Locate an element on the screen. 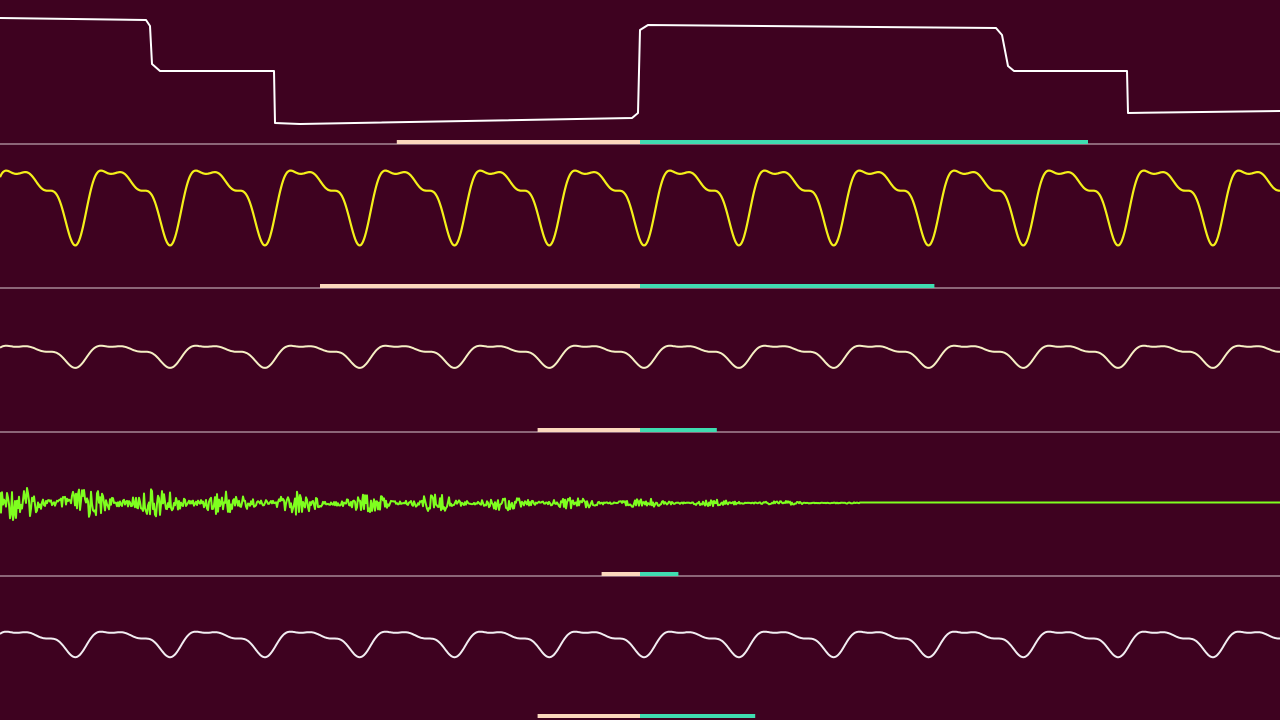 This screenshot has width=1280, height=720. channel-3-level-right is located at coordinates (678, 430).